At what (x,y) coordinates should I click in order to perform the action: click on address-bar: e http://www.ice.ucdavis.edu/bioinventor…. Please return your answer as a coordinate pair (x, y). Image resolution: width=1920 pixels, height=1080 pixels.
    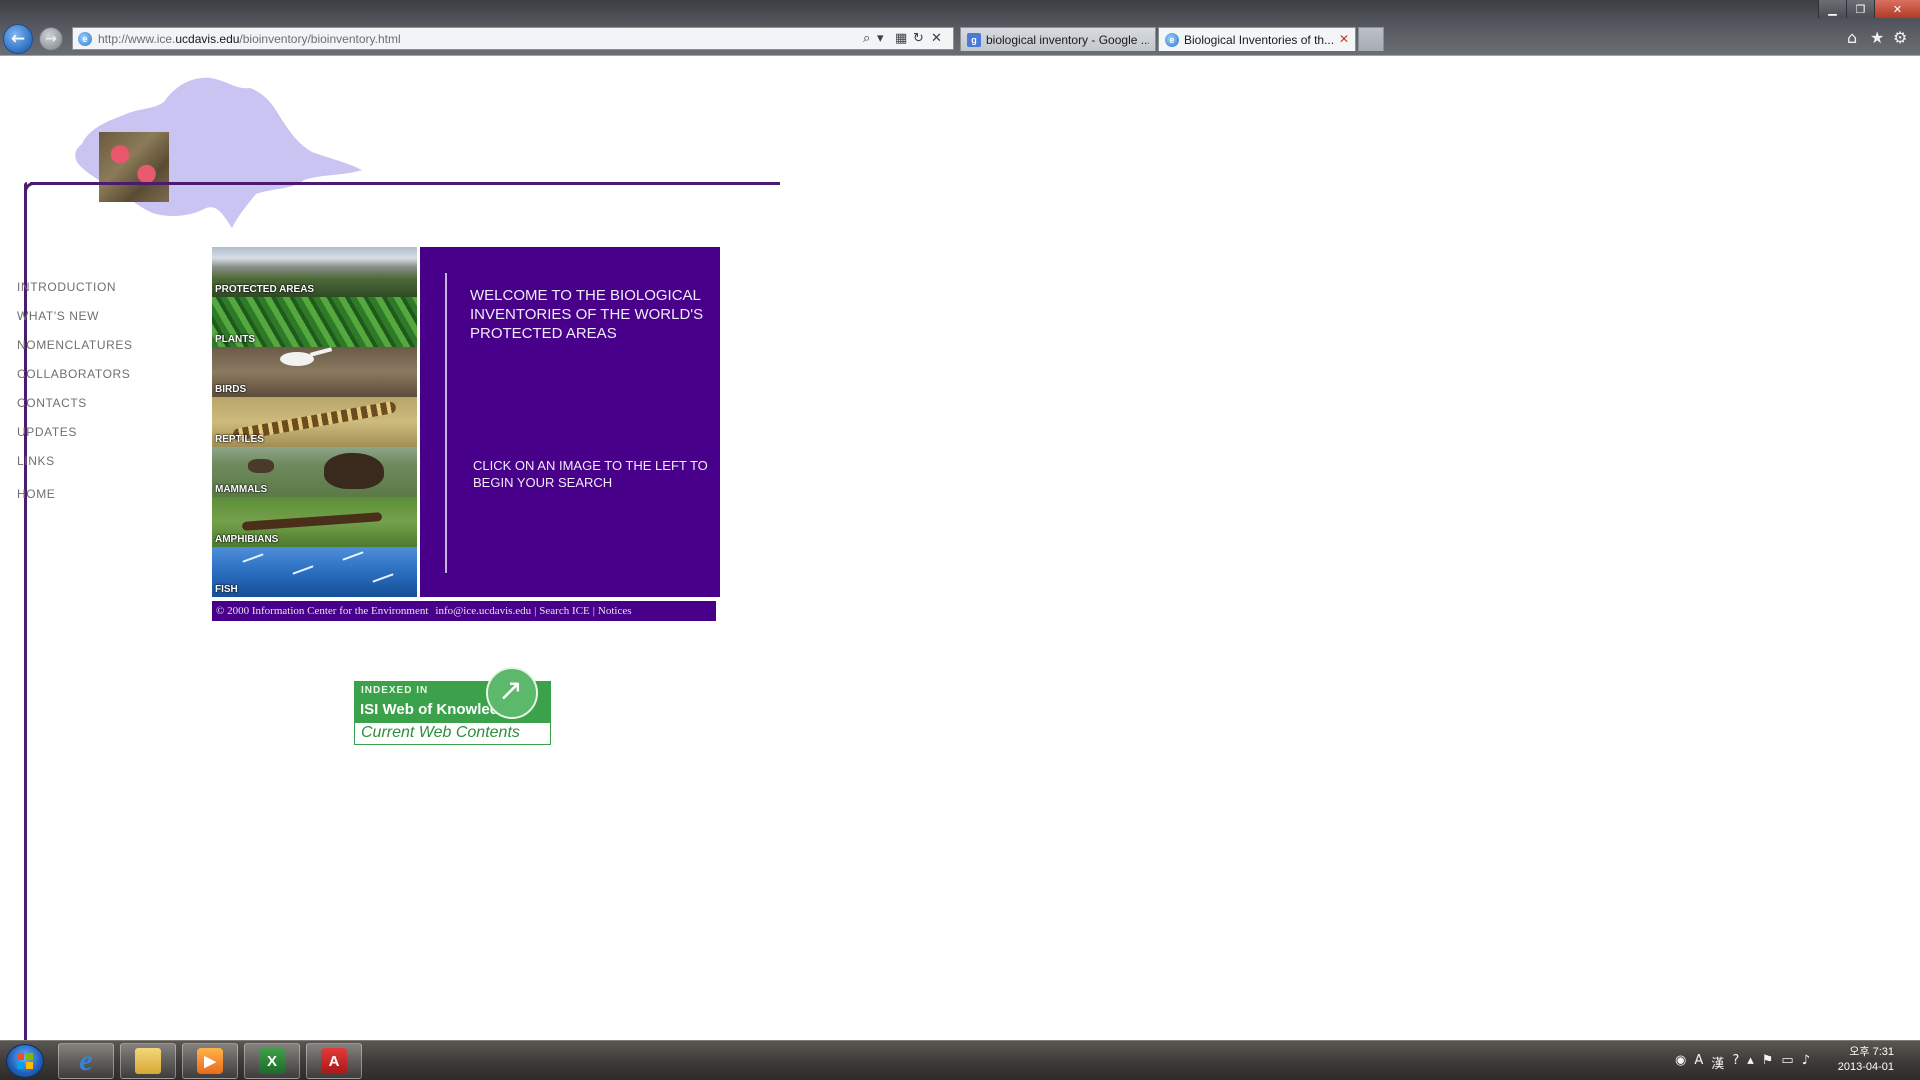
    Looking at the image, I should click on (513, 38).